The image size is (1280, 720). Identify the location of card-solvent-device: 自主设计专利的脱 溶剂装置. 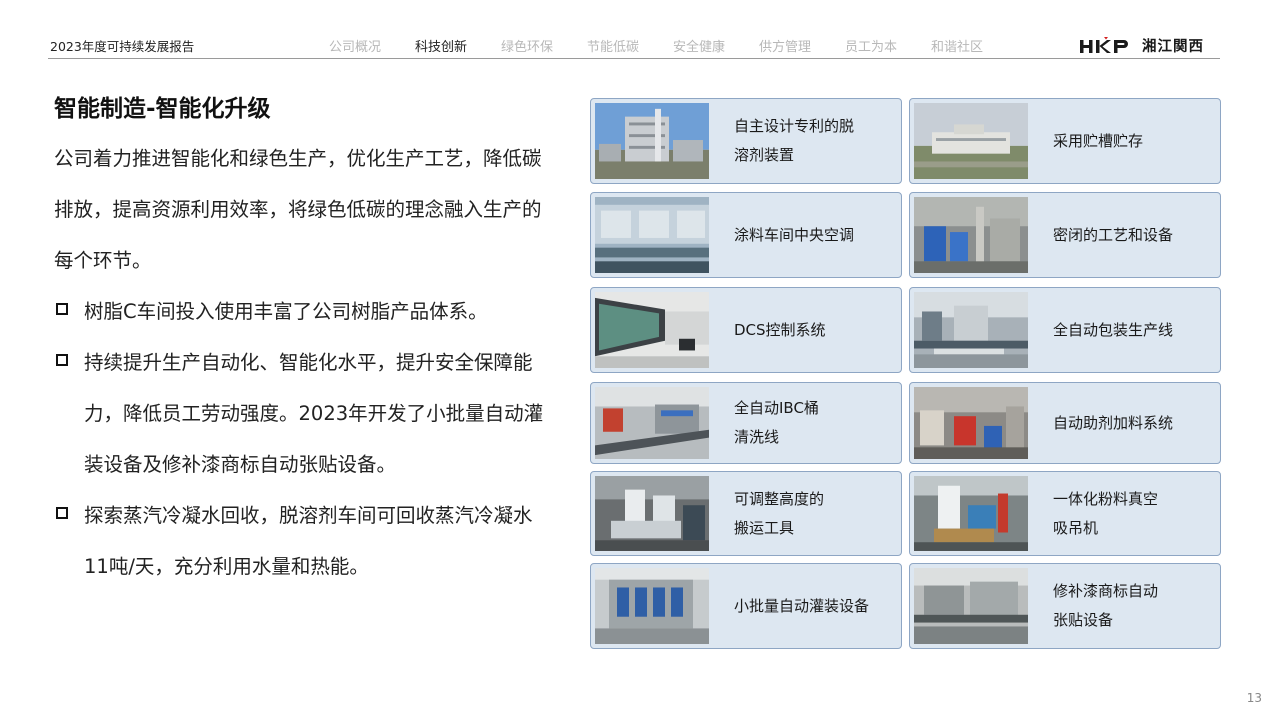
(746, 141).